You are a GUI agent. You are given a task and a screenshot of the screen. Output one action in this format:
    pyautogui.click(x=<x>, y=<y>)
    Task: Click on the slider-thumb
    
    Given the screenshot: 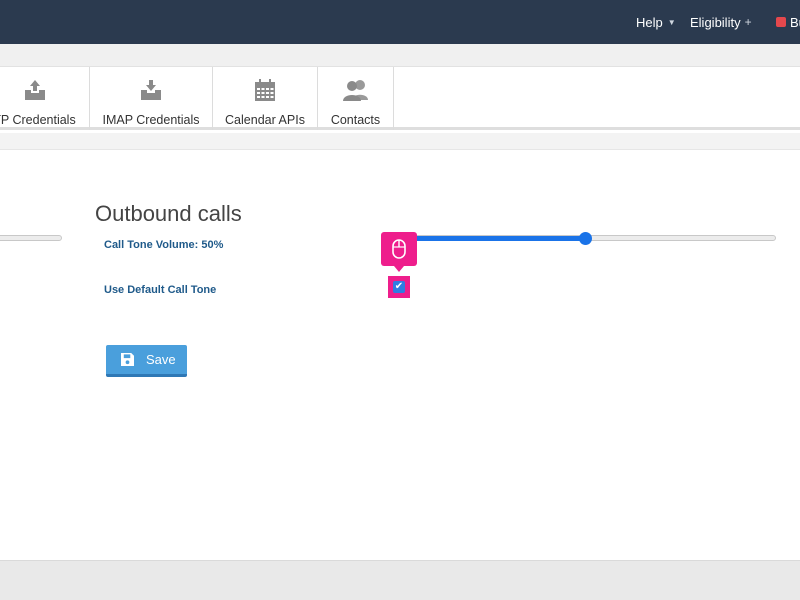 What is the action you would take?
    pyautogui.click(x=585, y=238)
    